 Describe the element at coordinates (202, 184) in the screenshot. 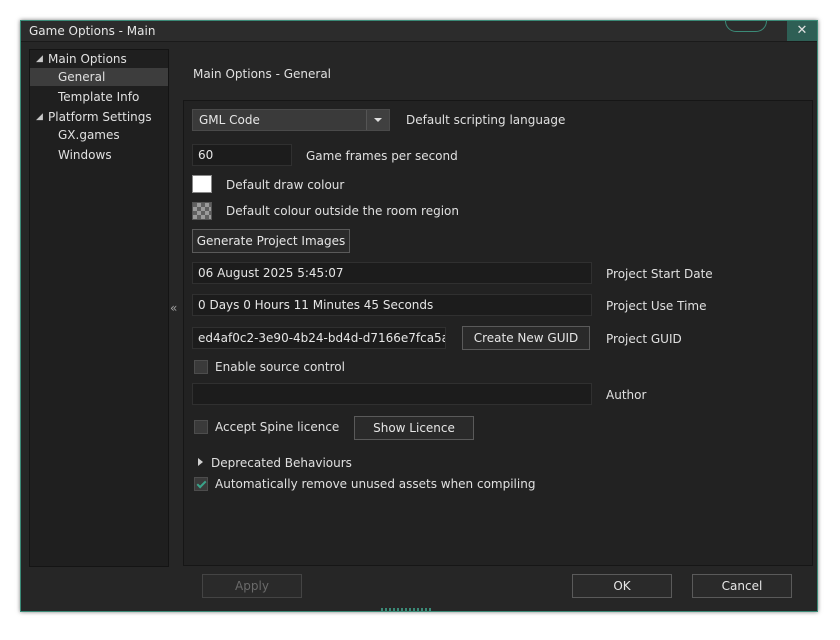

I see `draw-colour-swatch` at that location.